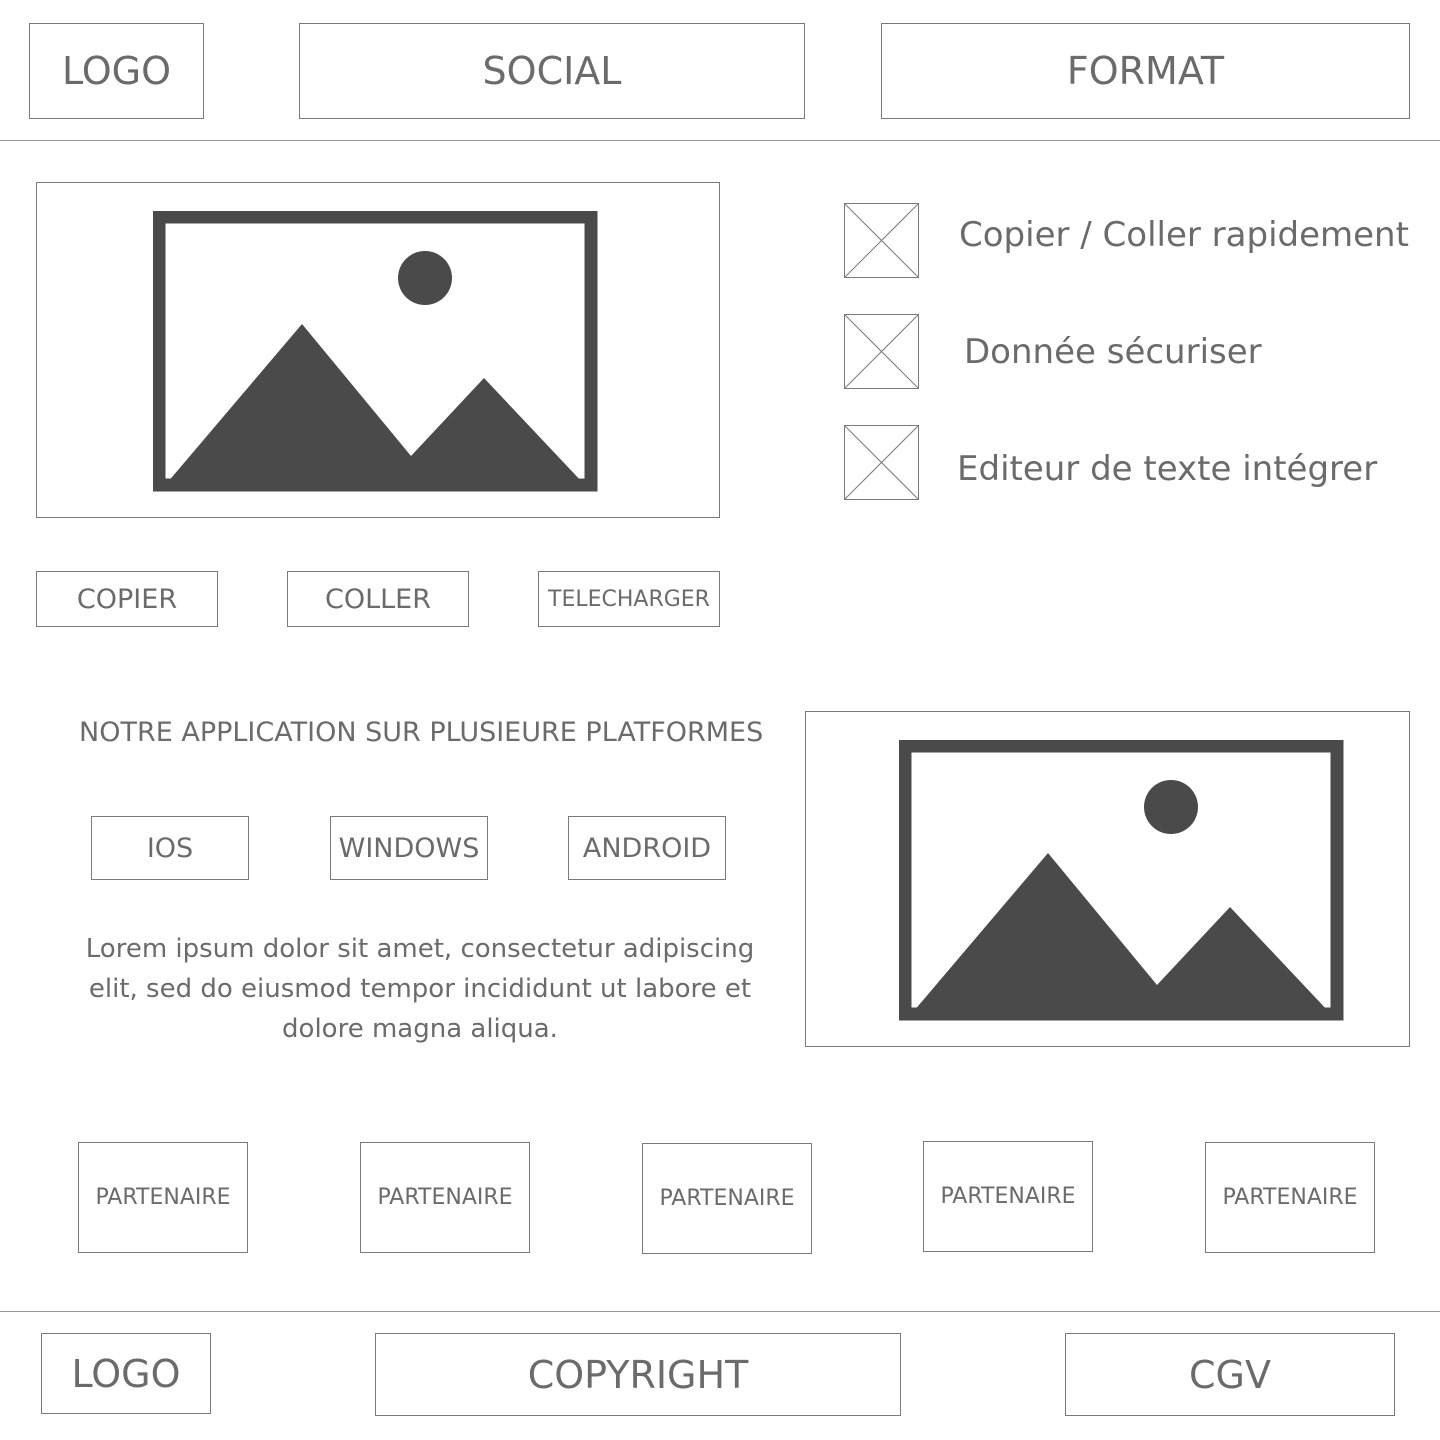 The image size is (1440, 1440). I want to click on cgv-link: CGV, so click(1230, 1374).